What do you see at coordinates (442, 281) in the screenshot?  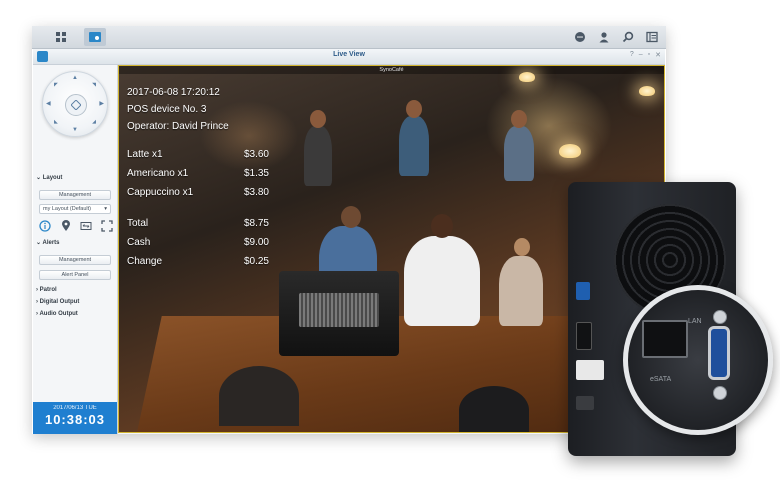 I see `barista` at bounding box center [442, 281].